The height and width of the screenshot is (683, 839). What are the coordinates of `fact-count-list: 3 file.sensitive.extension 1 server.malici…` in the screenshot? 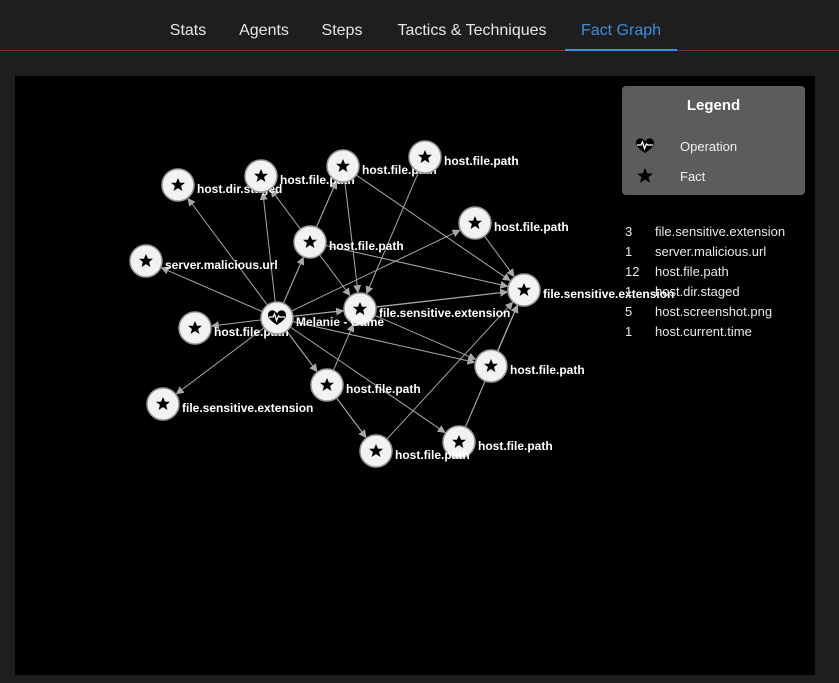 It's located at (732, 284).